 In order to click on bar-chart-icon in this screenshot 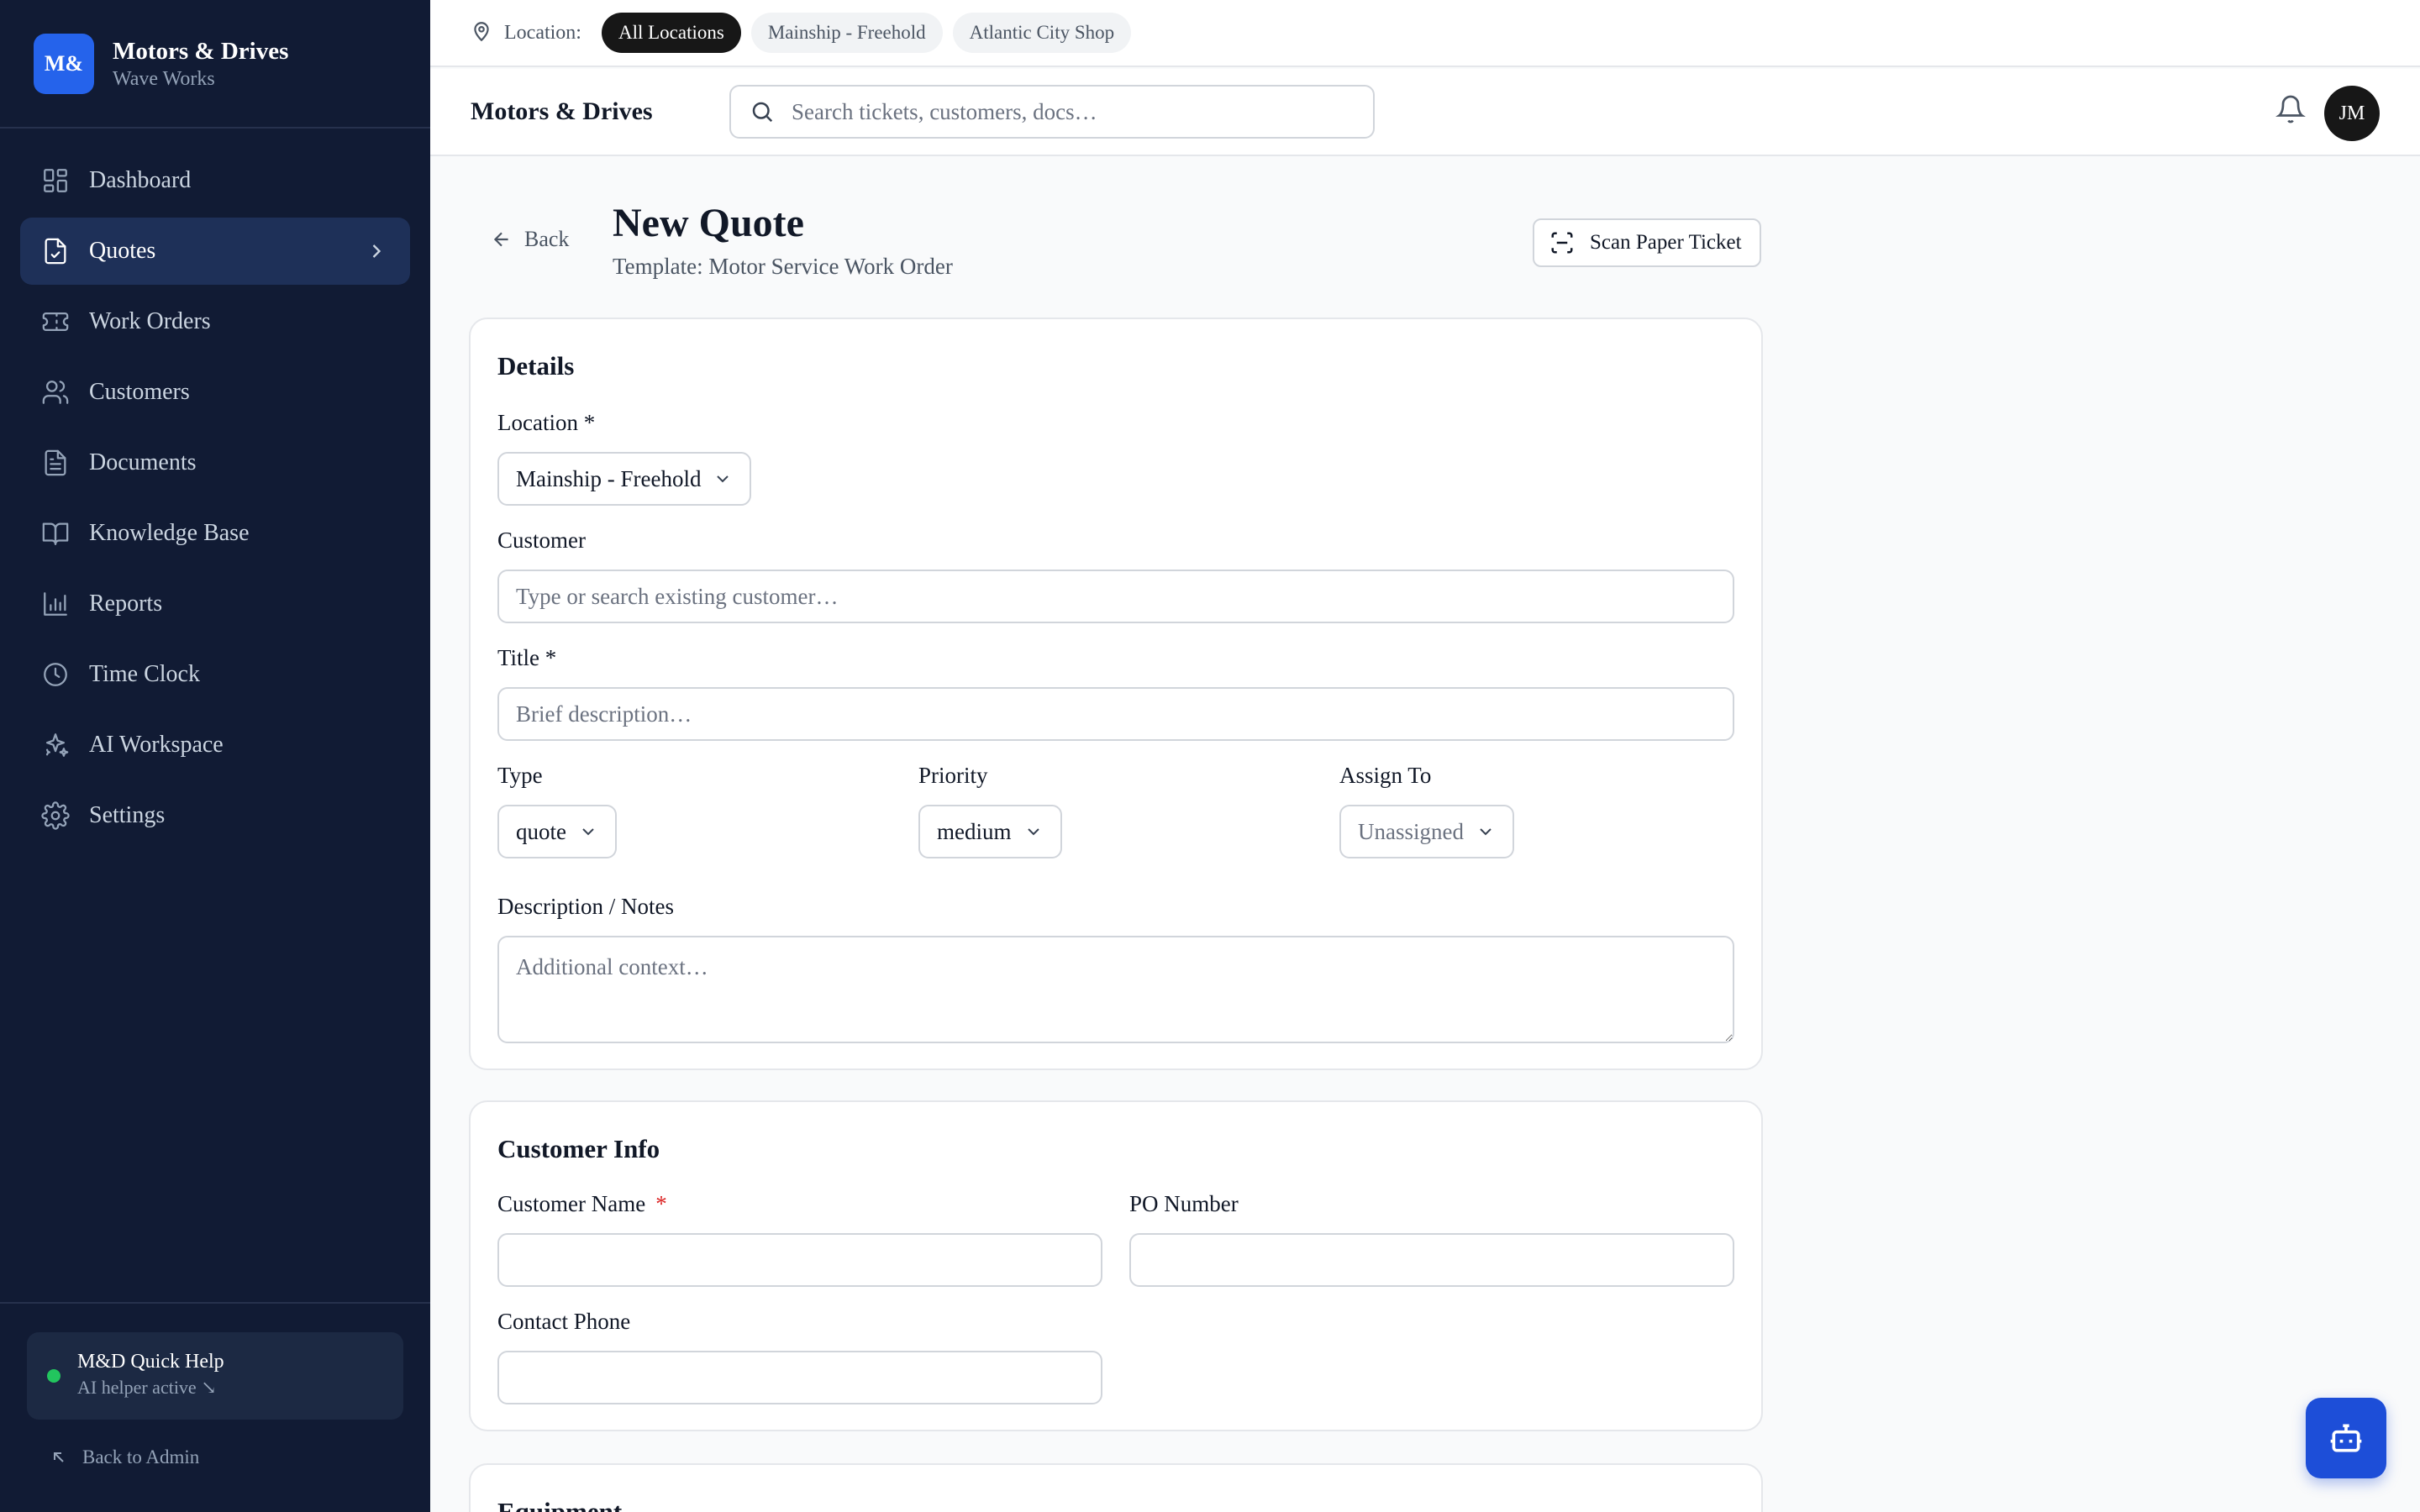, I will do `click(55, 604)`.